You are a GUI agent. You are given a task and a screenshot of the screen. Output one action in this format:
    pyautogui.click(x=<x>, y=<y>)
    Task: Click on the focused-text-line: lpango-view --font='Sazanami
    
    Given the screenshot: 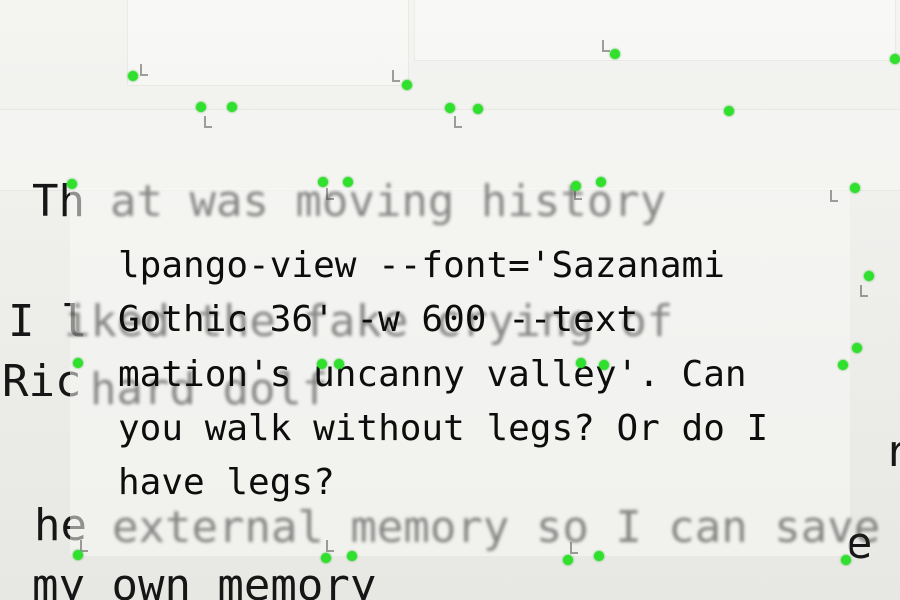 What is the action you would take?
    pyautogui.click(x=421, y=265)
    